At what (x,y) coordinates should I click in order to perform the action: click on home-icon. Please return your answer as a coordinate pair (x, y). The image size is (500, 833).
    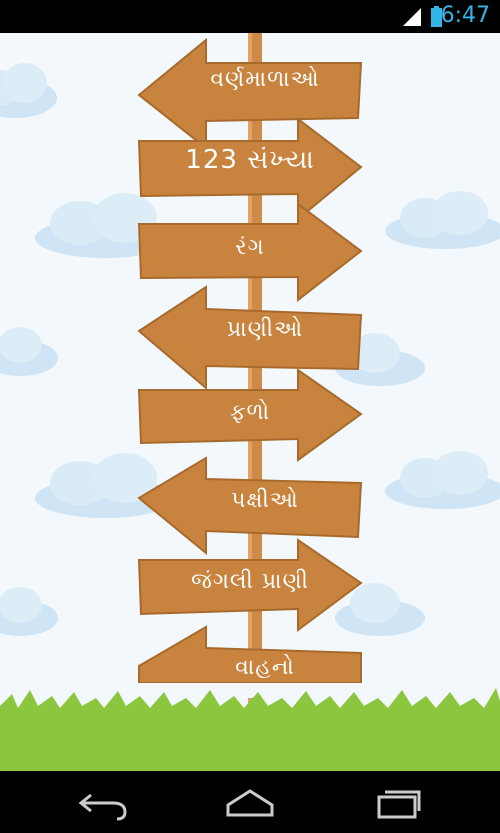
    Looking at the image, I should click on (250, 803).